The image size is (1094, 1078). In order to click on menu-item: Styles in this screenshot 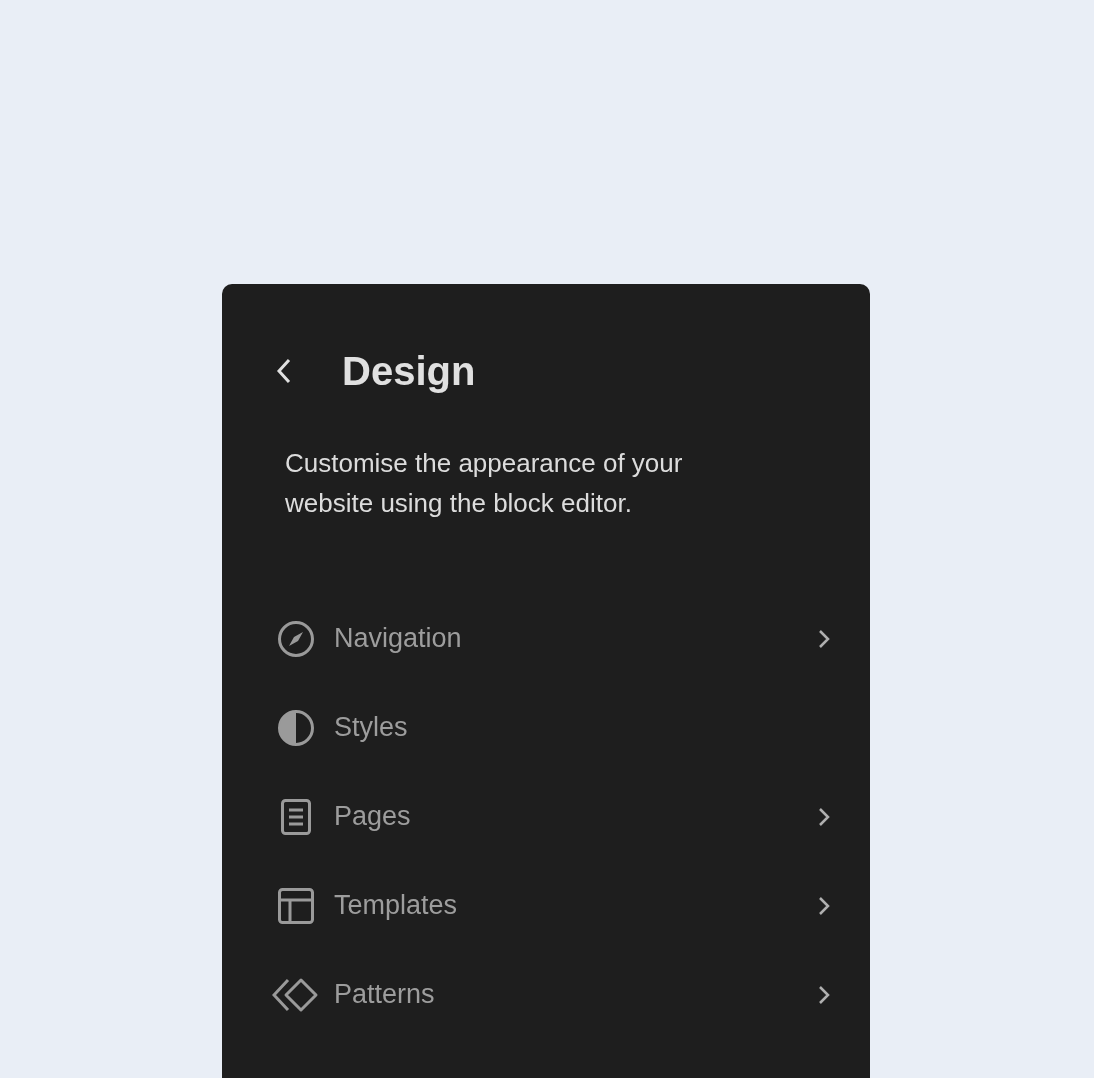, I will do `click(551, 727)`.